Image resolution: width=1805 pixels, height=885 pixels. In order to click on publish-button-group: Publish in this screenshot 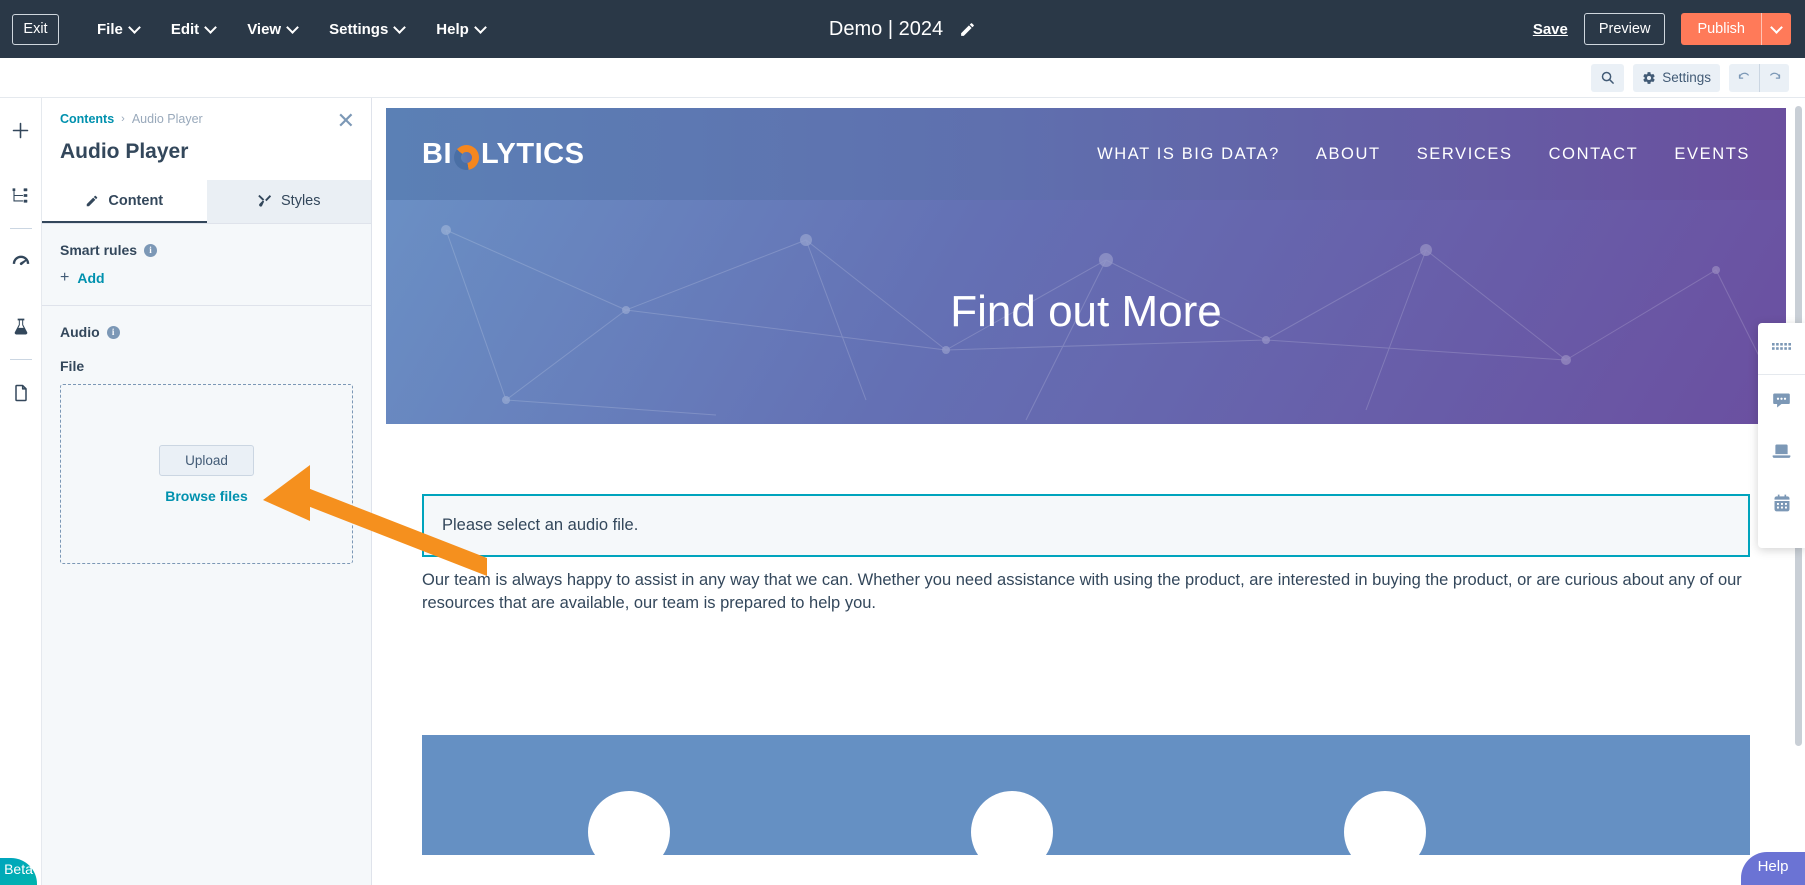, I will do `click(1736, 29)`.